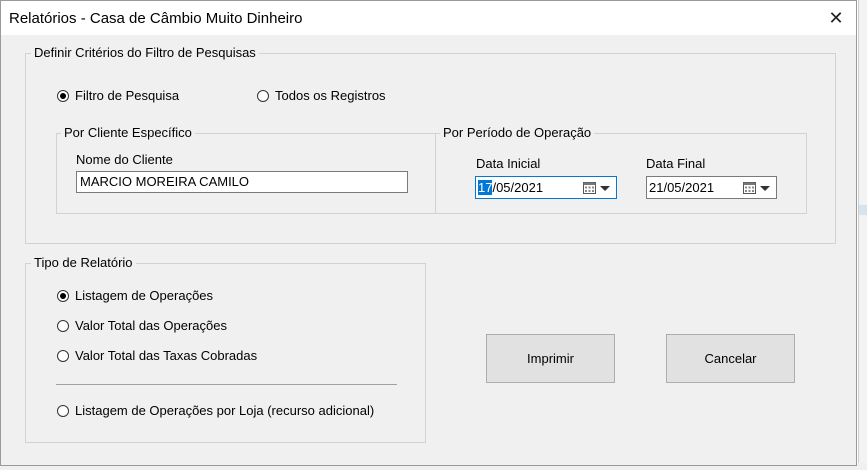  What do you see at coordinates (546, 187) in the screenshot?
I see `start-date-picker: 17/05/2021` at bounding box center [546, 187].